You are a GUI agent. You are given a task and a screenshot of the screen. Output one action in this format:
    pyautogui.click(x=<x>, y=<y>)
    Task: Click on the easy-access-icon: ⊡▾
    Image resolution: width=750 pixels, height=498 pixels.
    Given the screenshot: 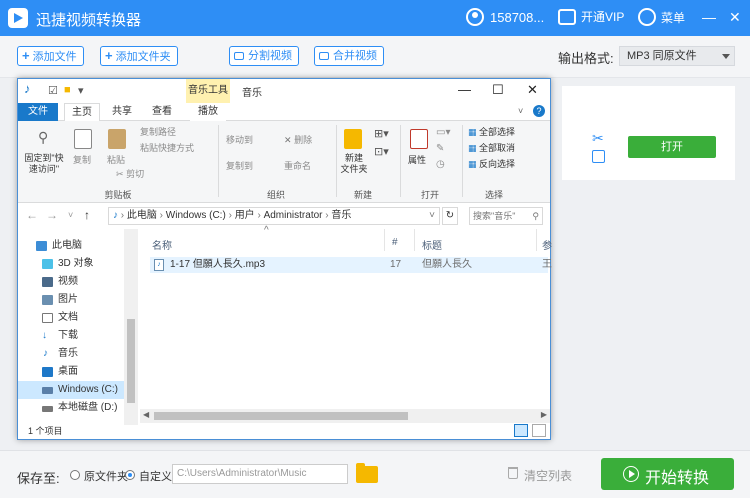 What is the action you would take?
    pyautogui.click(x=381, y=151)
    